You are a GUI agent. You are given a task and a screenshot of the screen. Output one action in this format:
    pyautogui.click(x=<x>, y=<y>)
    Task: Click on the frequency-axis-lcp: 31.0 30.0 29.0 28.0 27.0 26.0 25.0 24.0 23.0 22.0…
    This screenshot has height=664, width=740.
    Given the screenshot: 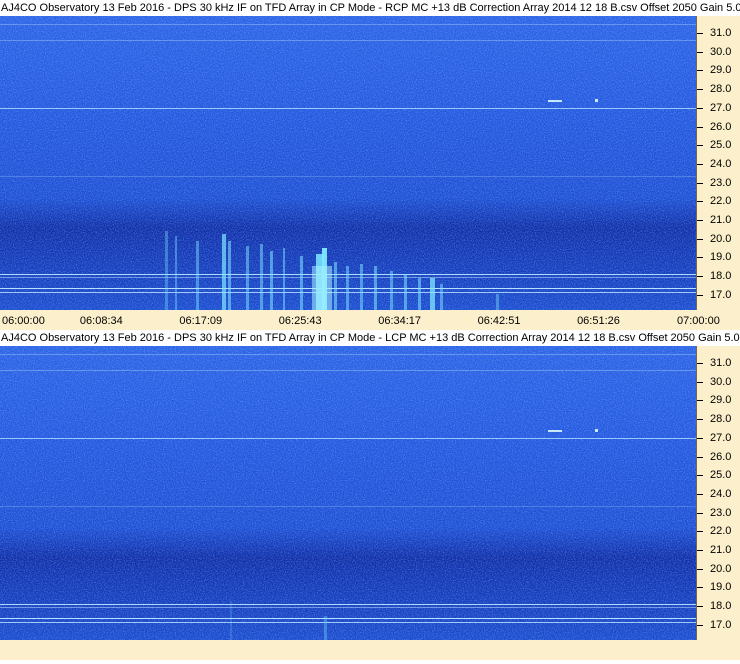 What is the action you would take?
    pyautogui.click(x=718, y=493)
    